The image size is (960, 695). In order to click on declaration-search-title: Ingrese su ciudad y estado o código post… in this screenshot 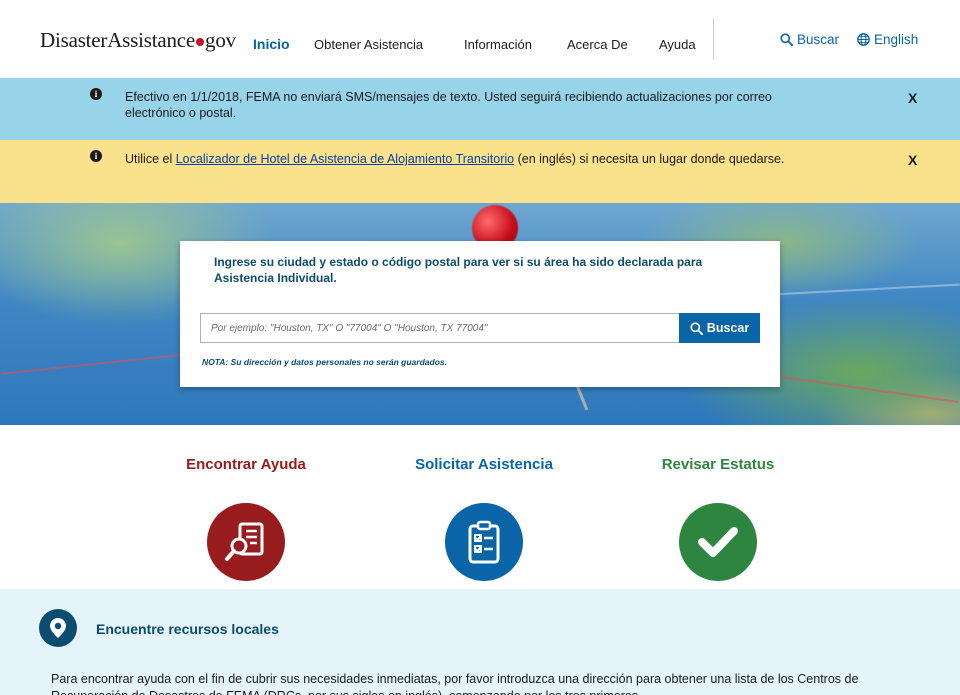, I will do `click(458, 270)`.